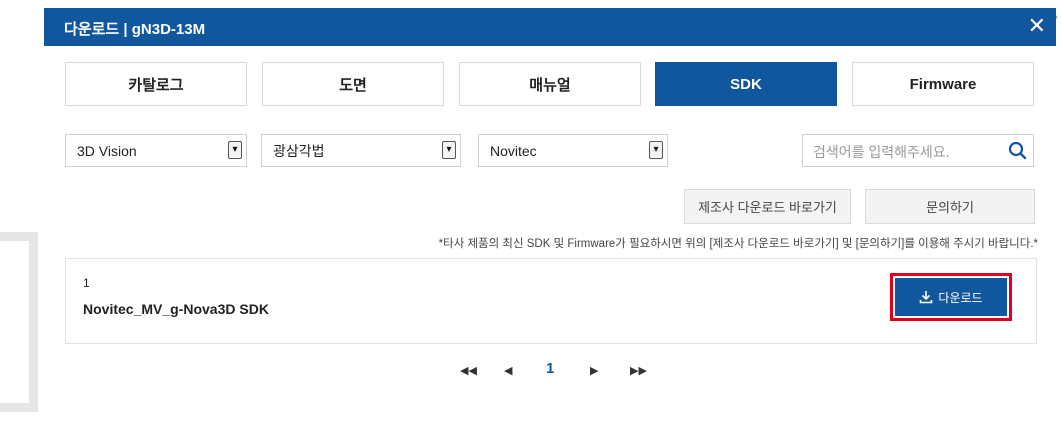 This screenshot has height=434, width=1061. I want to click on download-button-label: 다운로드, so click(960, 297).